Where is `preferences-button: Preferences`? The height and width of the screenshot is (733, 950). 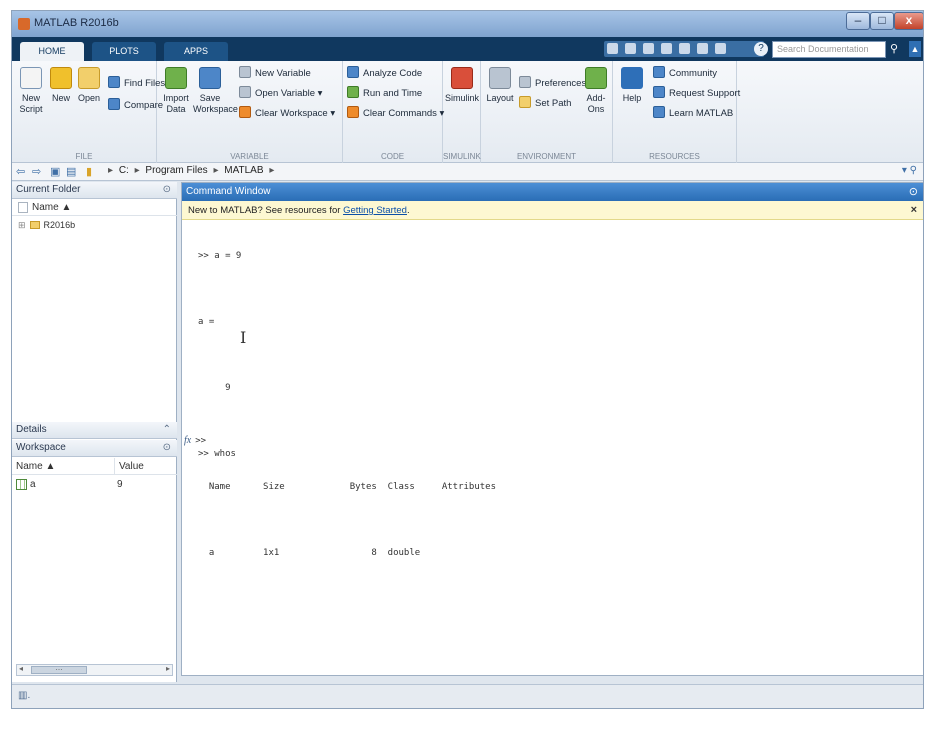 preferences-button: Preferences is located at coordinates (552, 84).